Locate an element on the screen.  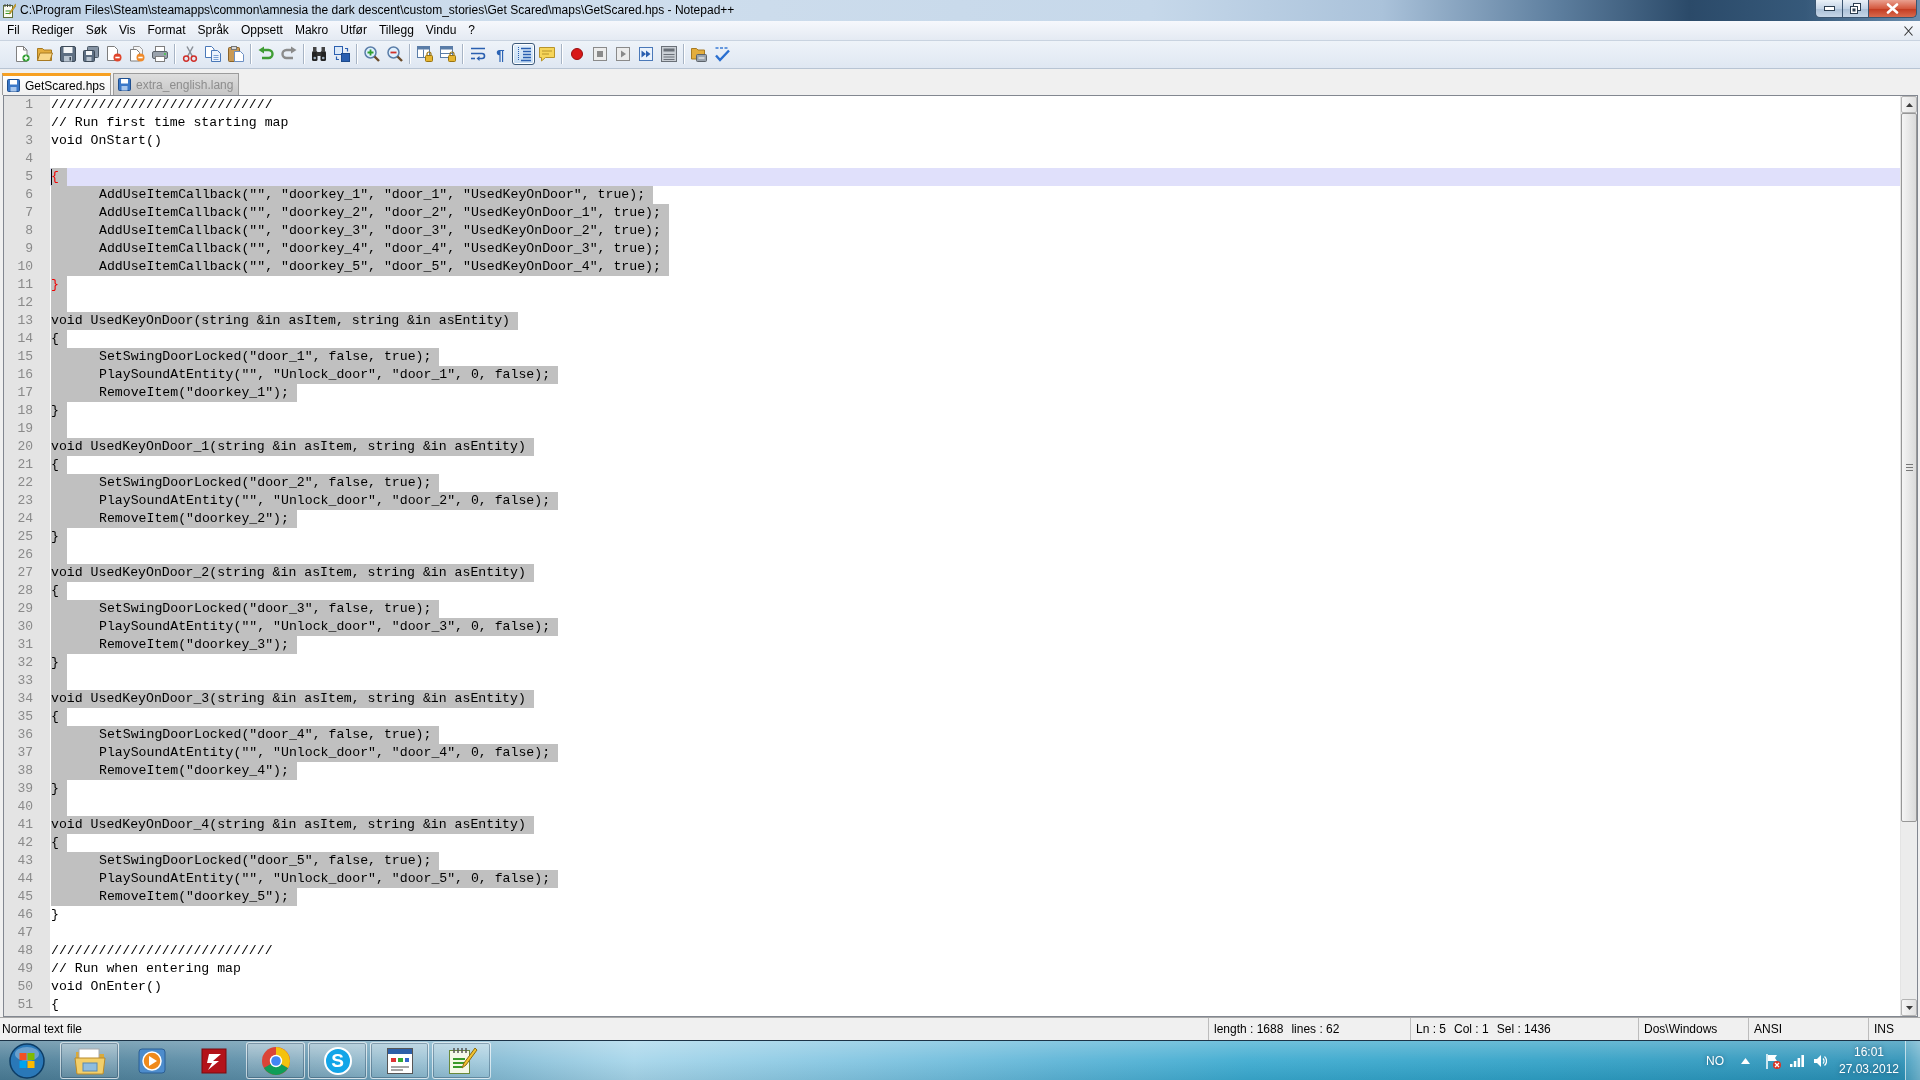
wrap-lines-icon is located at coordinates (477, 54).